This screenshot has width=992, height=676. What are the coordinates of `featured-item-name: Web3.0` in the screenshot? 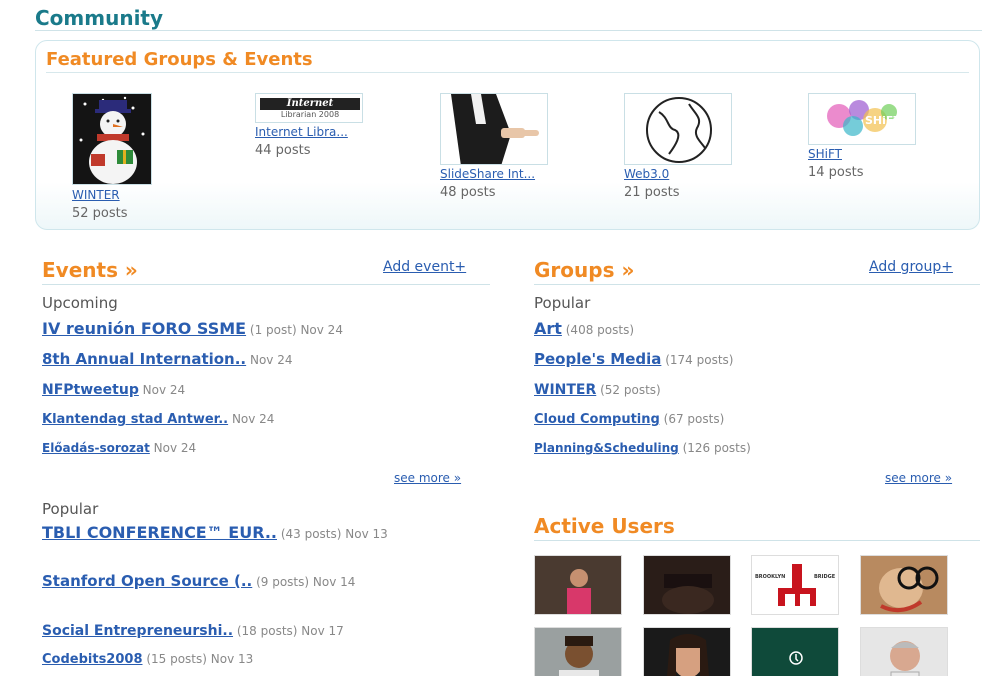 It's located at (646, 174).